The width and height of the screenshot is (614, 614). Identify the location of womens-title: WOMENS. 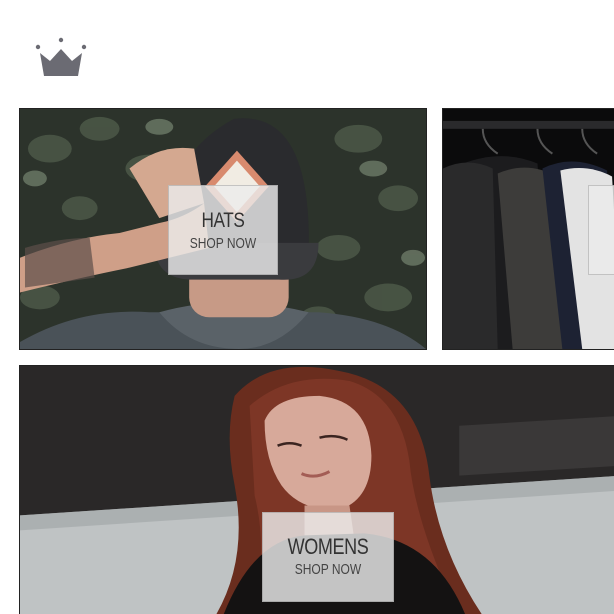
(328, 546).